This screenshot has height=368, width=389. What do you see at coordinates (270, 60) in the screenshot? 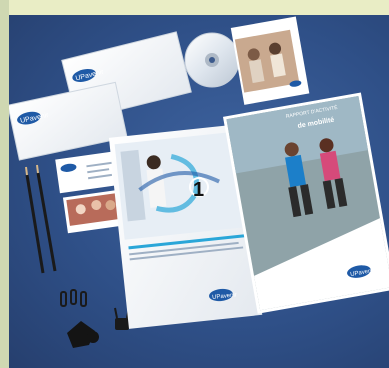
I see `brochure-small` at bounding box center [270, 60].